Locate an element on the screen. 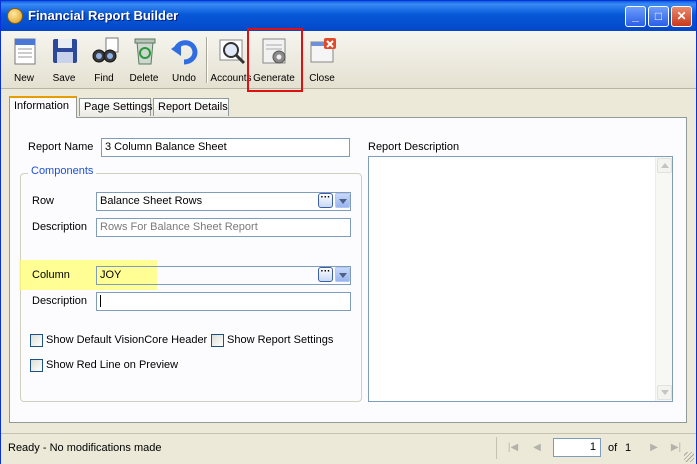 Image resolution: width=697 pixels, height=464 pixels. column-description-label: Description is located at coordinates (60, 301).